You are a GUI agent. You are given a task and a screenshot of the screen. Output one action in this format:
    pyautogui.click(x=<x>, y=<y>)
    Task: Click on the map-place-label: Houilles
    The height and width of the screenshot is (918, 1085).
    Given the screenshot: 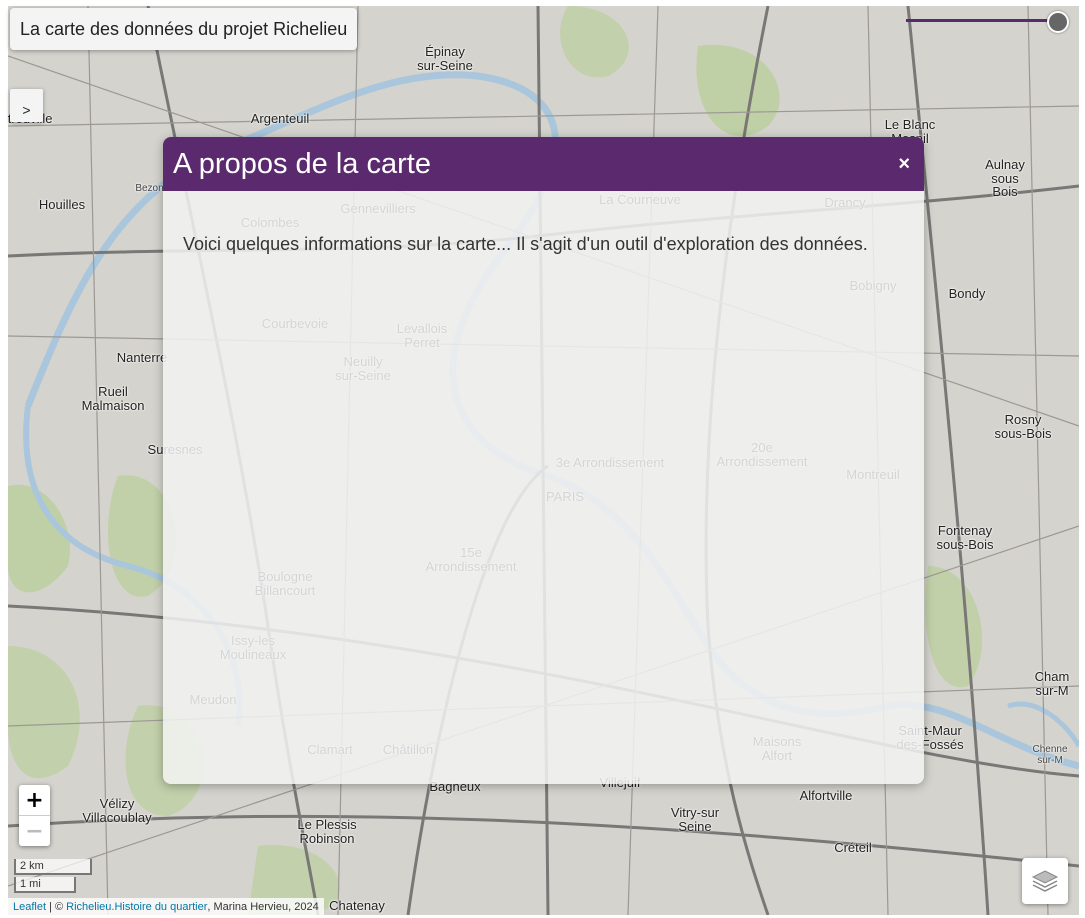 What is the action you would take?
    pyautogui.click(x=62, y=204)
    